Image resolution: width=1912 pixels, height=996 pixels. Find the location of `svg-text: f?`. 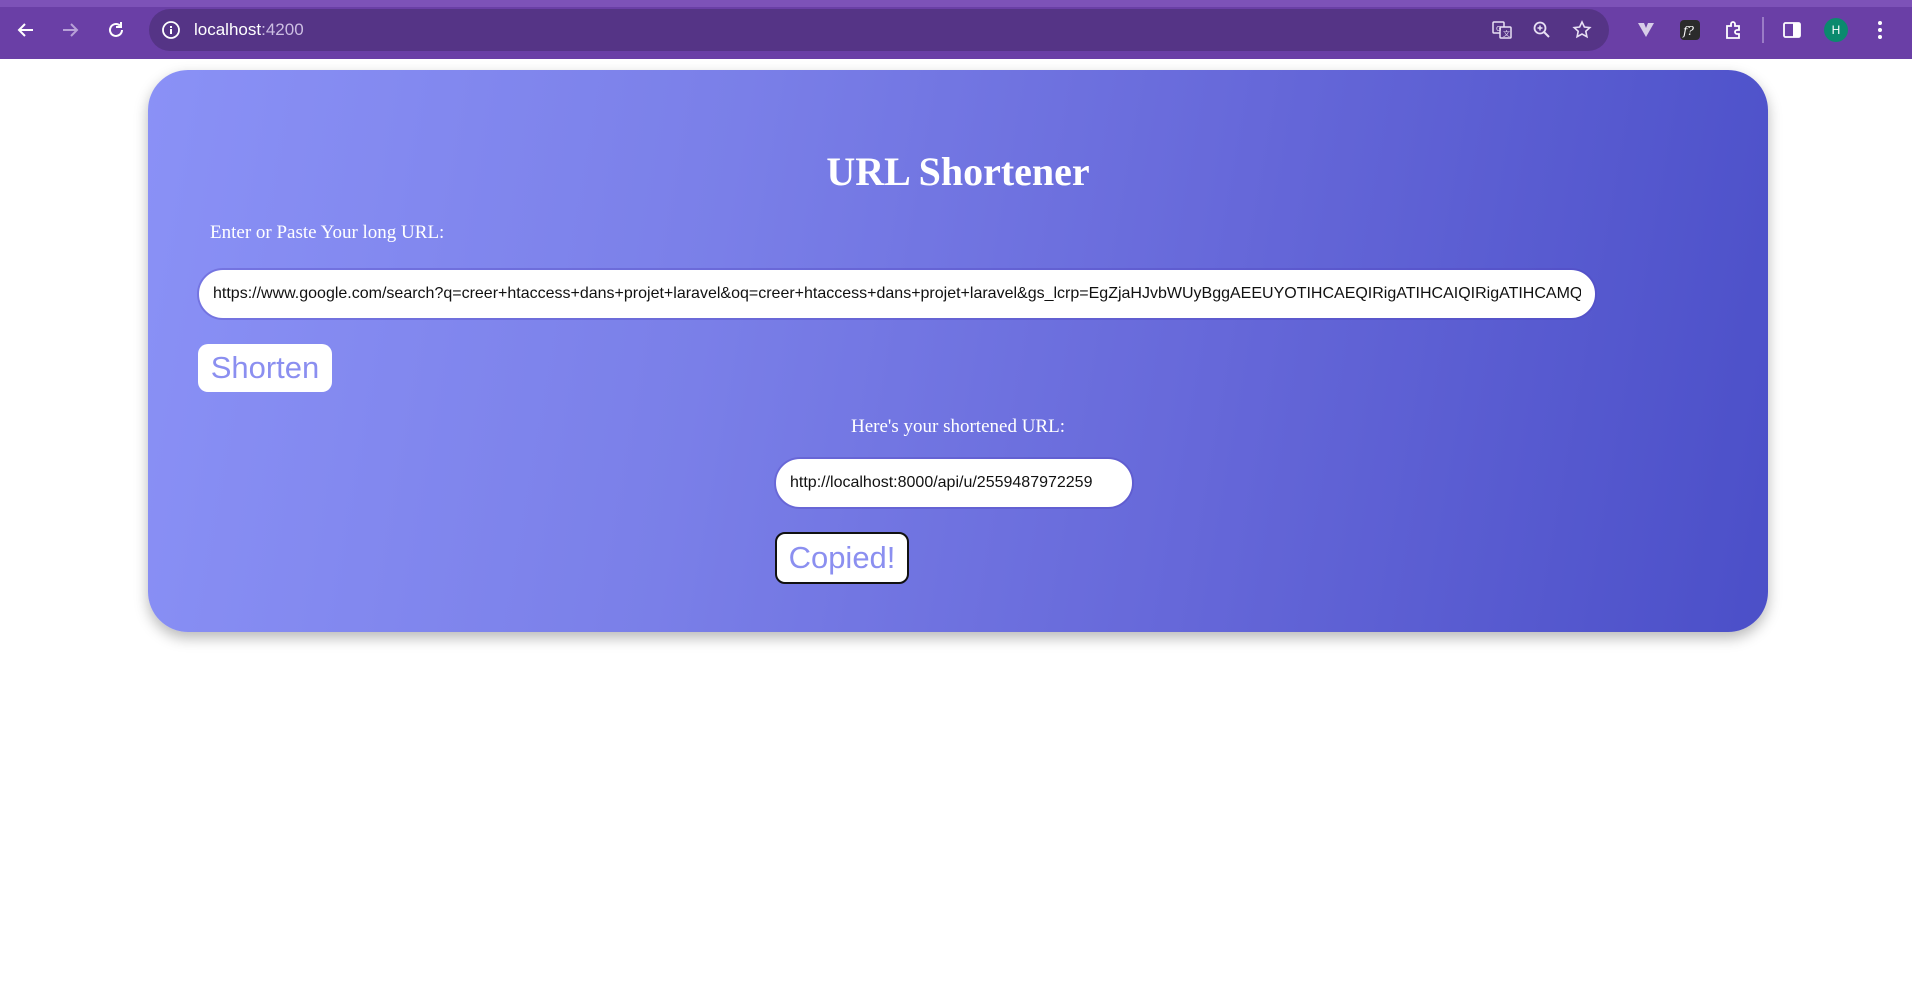

svg-text: f? is located at coordinates (1688, 31).